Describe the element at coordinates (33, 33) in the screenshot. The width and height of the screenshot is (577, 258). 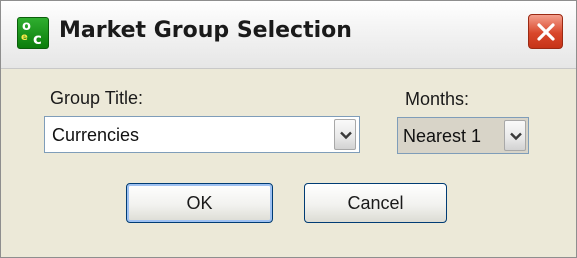
I see `app-icon: oec` at that location.